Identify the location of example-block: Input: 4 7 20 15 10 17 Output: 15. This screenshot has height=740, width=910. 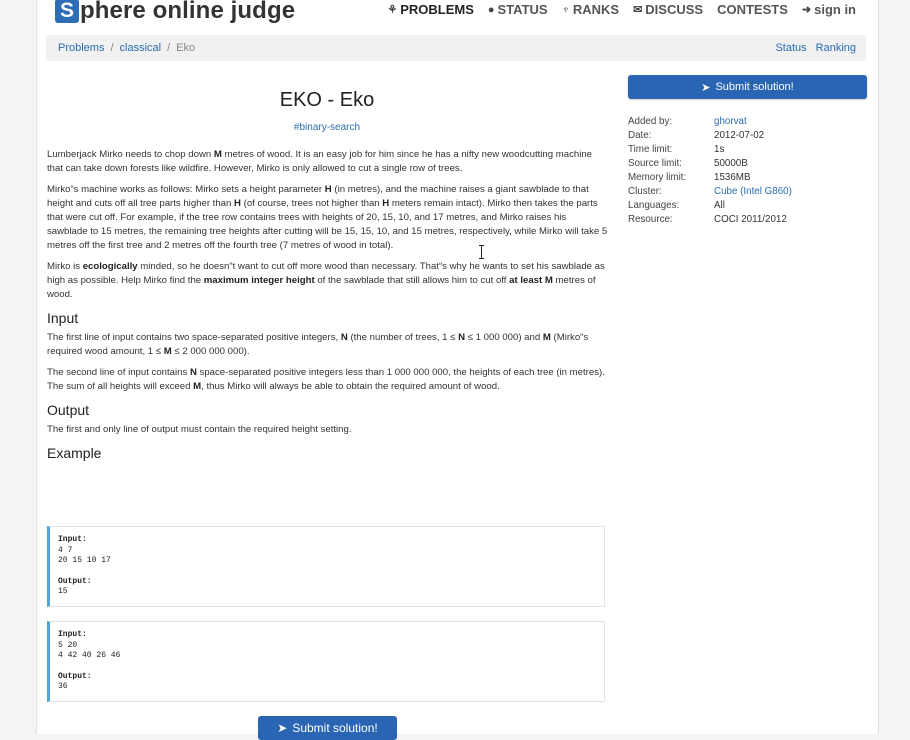
(326, 566).